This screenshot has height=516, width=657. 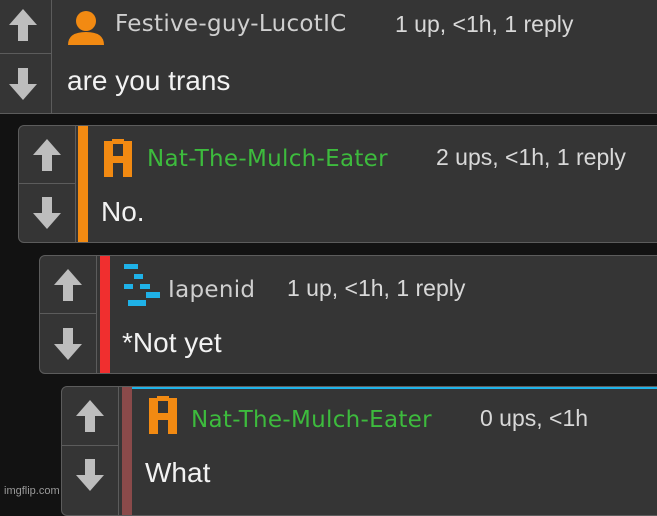 I want to click on comment-text: are you trans, so click(x=148, y=81).